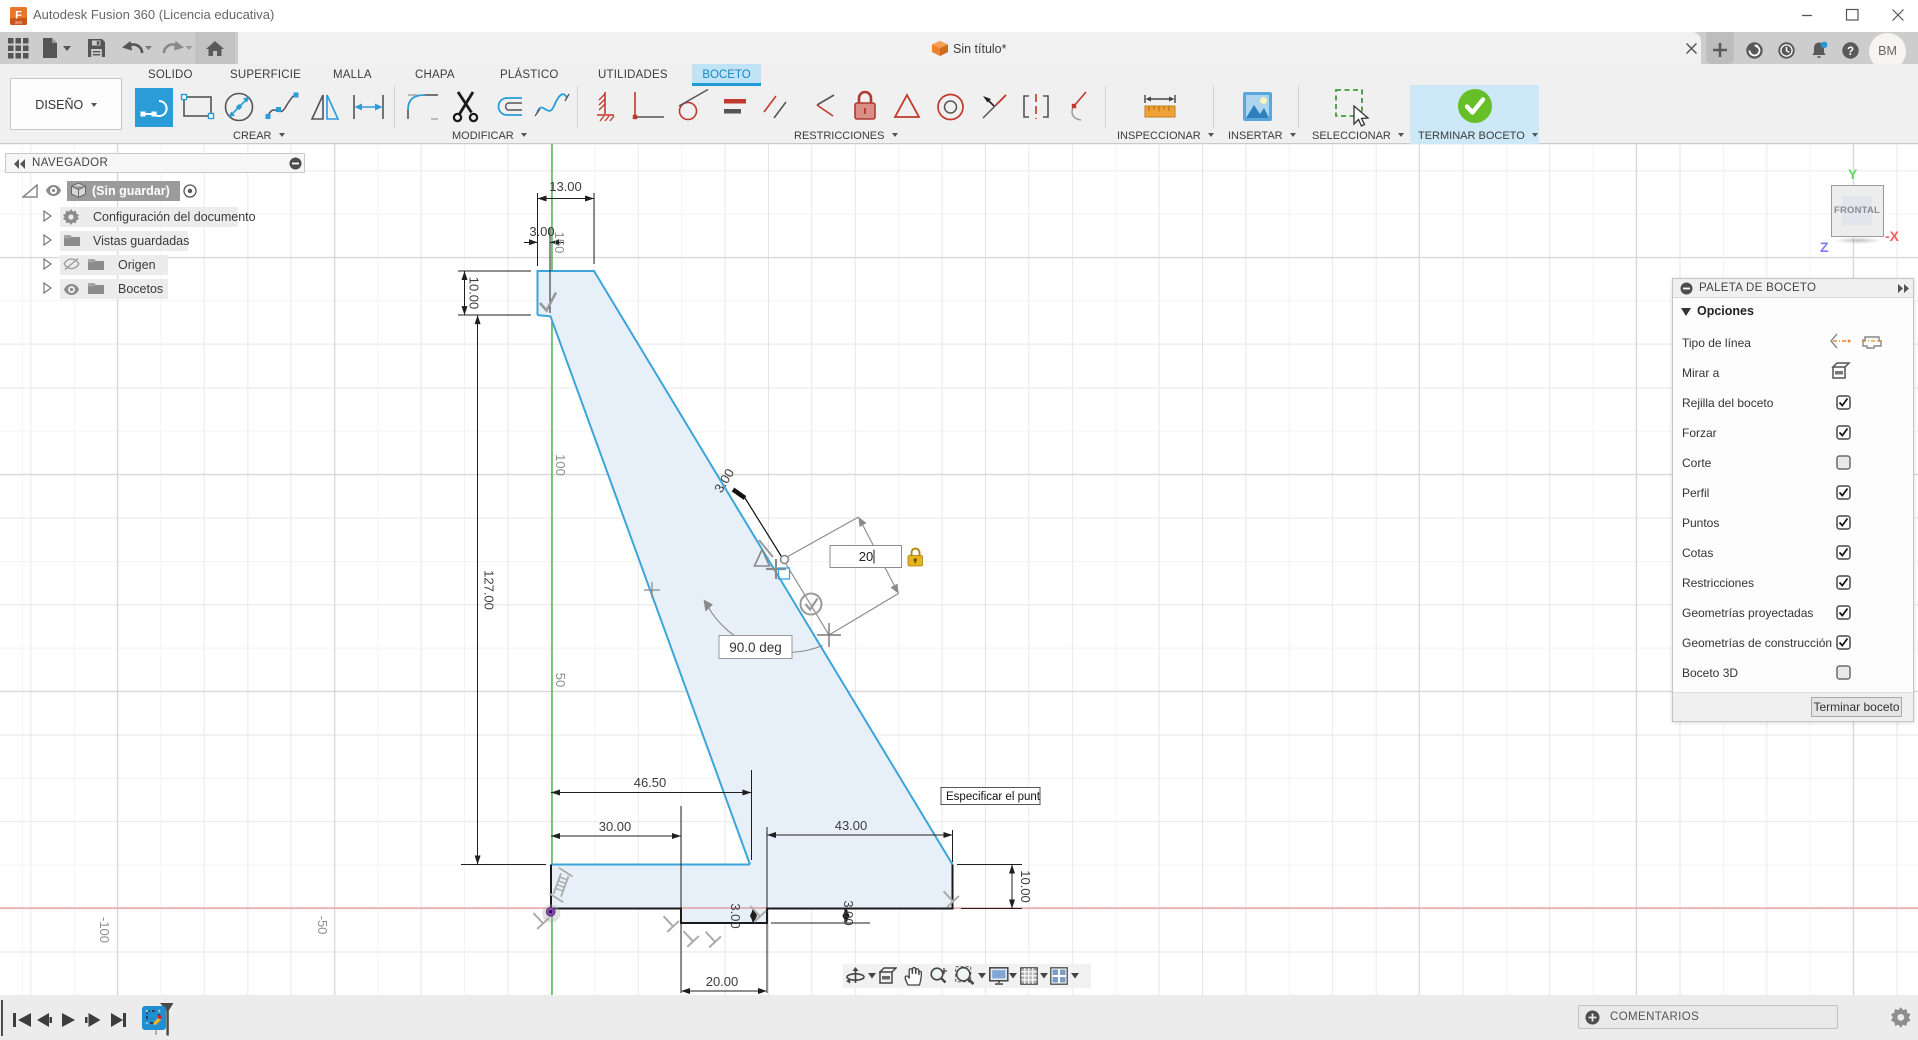 This screenshot has width=1918, height=1040. Describe the element at coordinates (993, 797) in the screenshot. I see `svg-text: Especificar el punt` at that location.